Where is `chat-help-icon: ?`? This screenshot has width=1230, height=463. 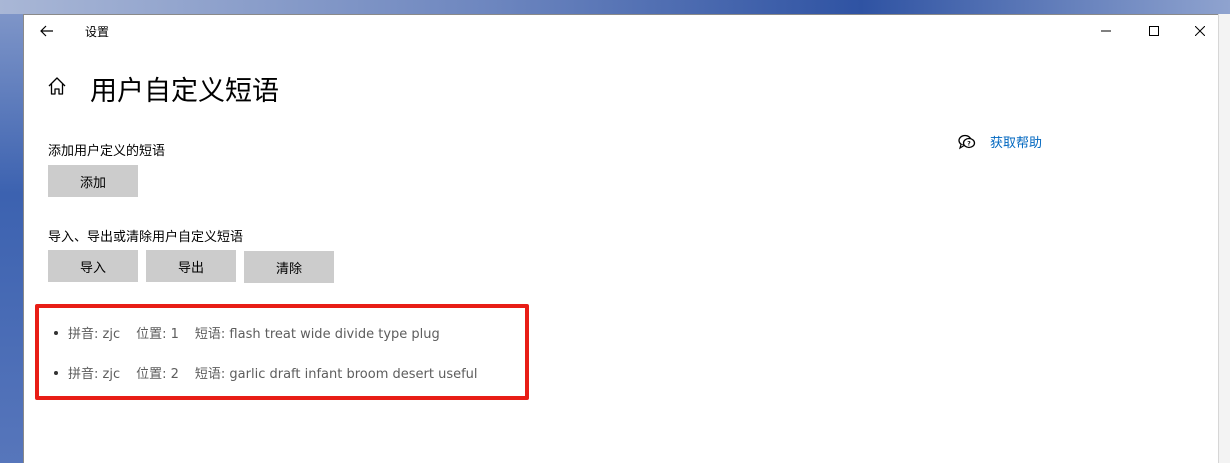
chat-help-icon: ? is located at coordinates (967, 141).